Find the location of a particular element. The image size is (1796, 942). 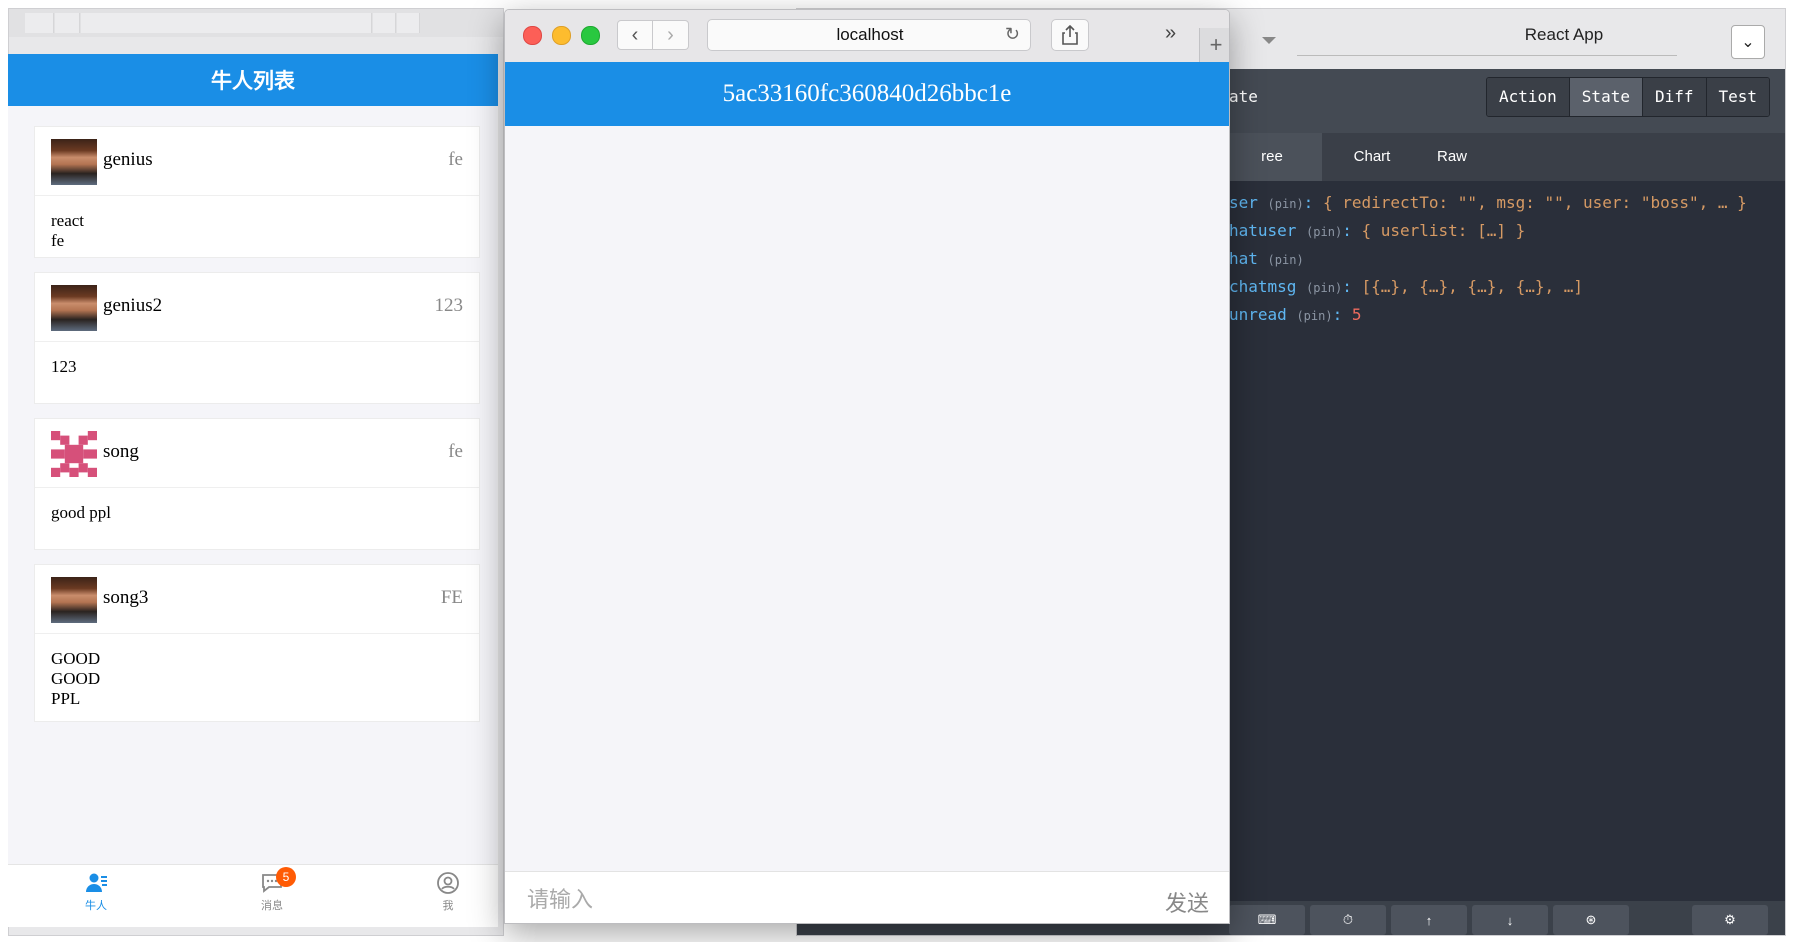

tree-value: [{…}, {…}, {…}, {…}, …] is located at coordinates (1472, 286).